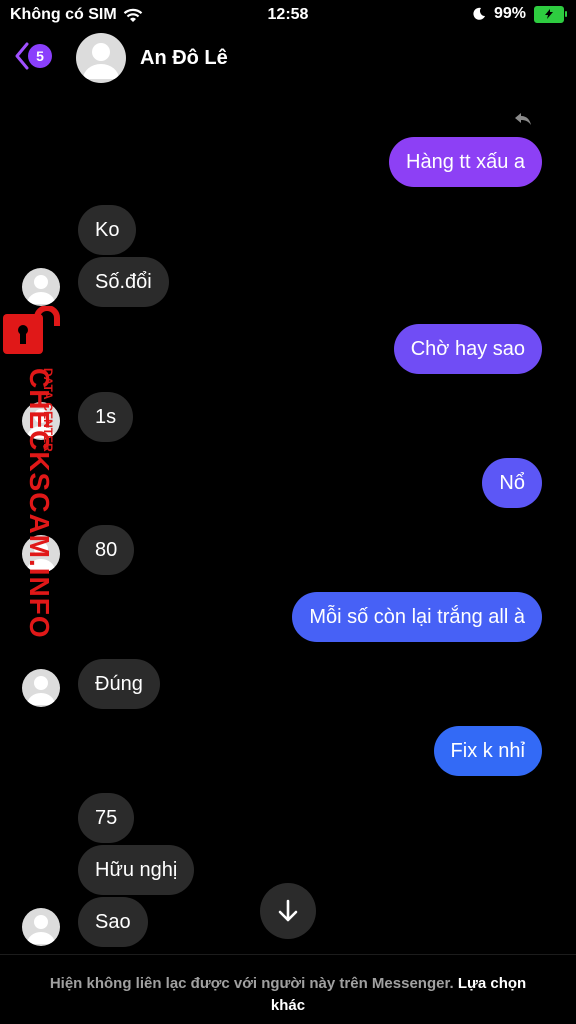 The width and height of the screenshot is (576, 1024). I want to click on status-bar: Không có SIM 12:58 99%, so click(288, 15).